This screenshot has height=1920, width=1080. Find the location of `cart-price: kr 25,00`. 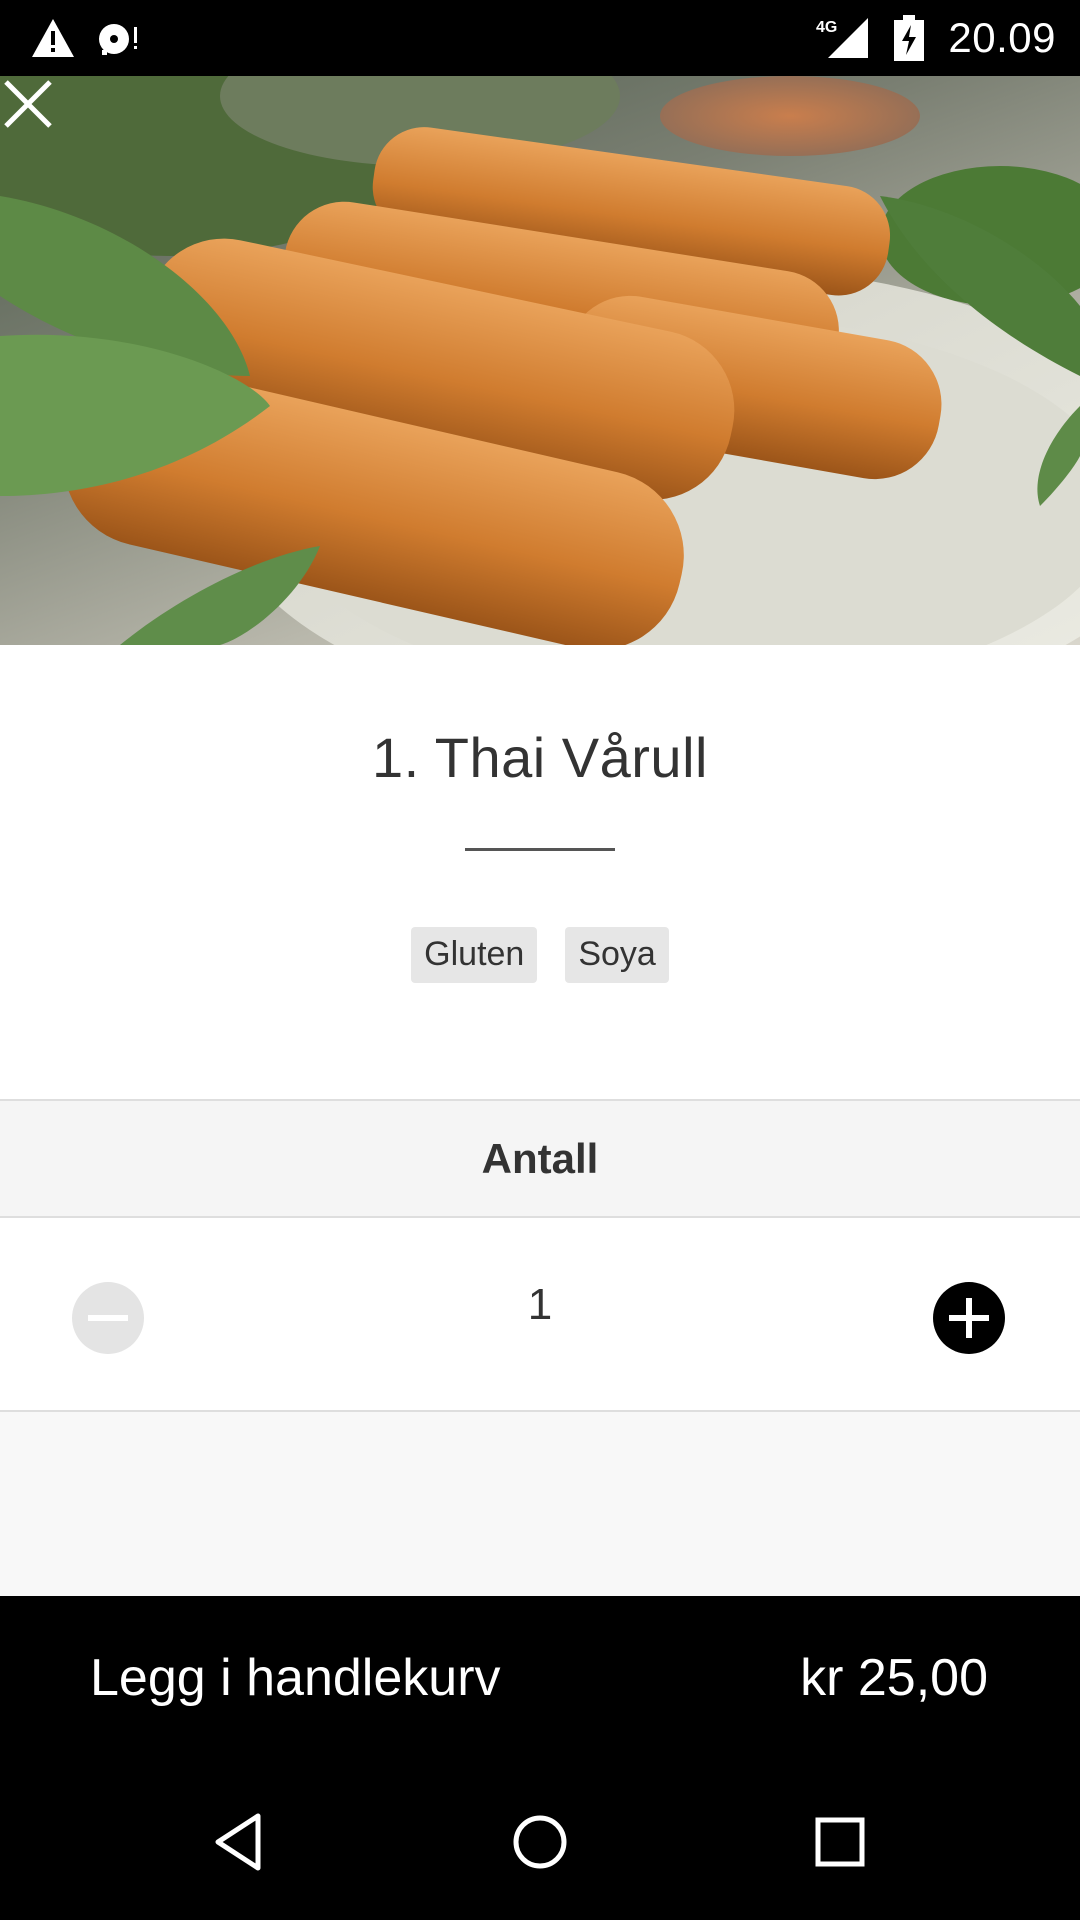

cart-price: kr 25,00 is located at coordinates (894, 1678).